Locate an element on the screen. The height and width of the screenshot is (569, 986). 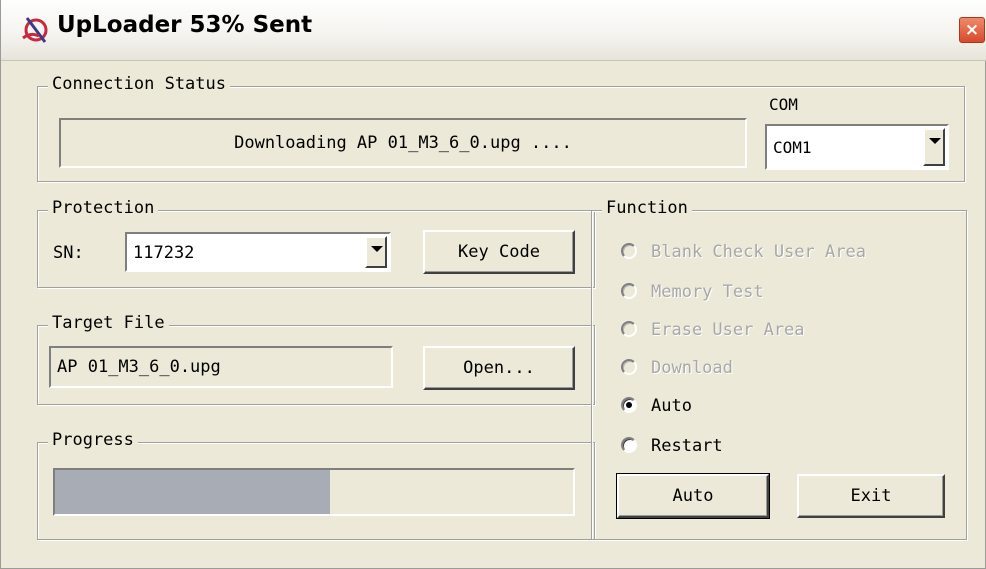
com-dropdown-button is located at coordinates (934, 147).